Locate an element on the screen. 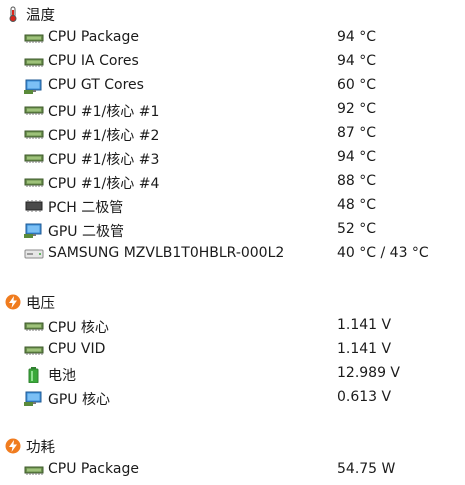  sensor-label: CPU IA Cores is located at coordinates (93, 61).